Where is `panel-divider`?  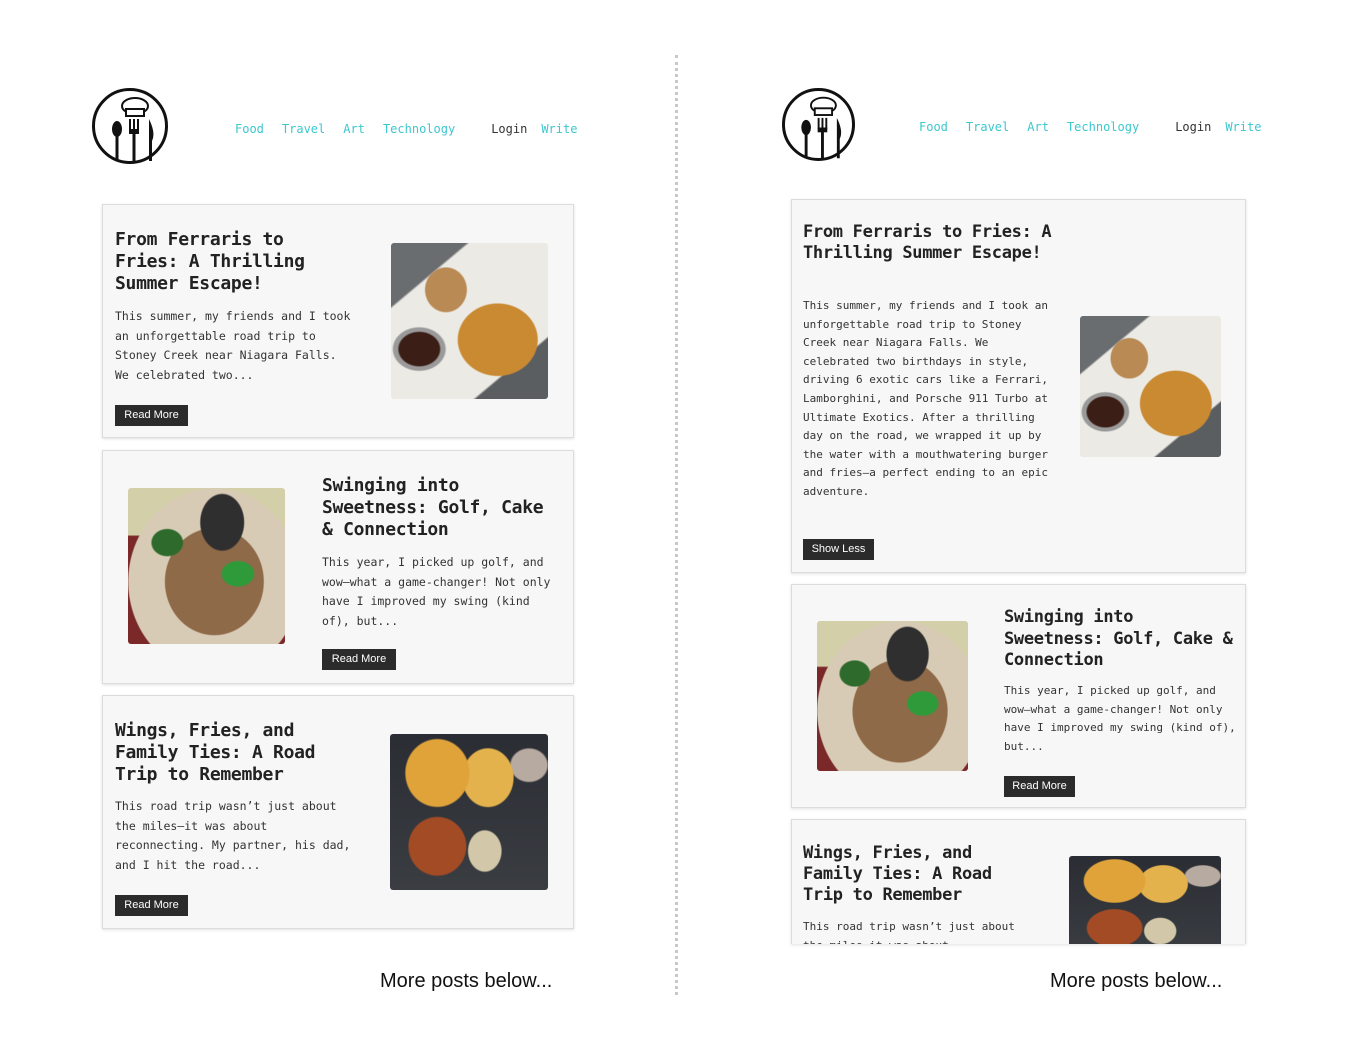
panel-divider is located at coordinates (676, 525).